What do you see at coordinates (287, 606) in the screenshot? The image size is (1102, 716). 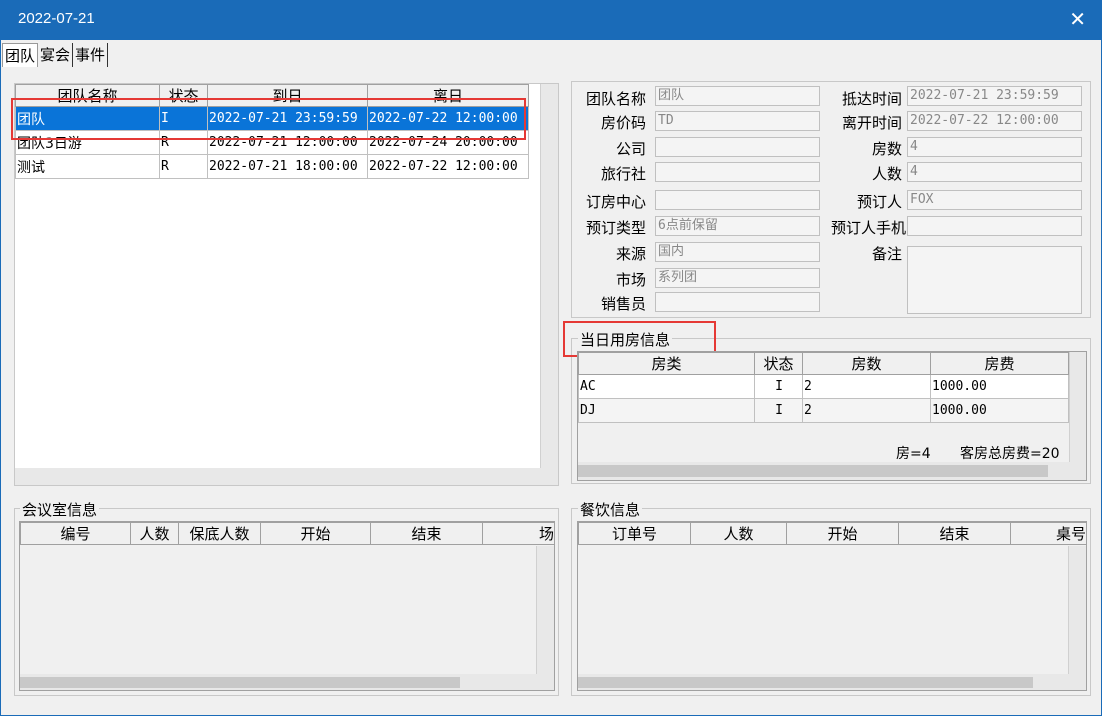 I see `meeting-grid: 编号 人数 保底人数 开始 结束 场` at bounding box center [287, 606].